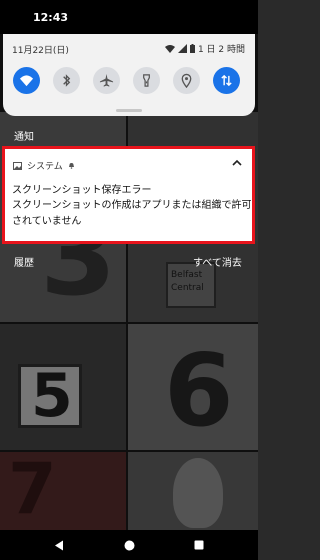 This screenshot has height=560, width=320. What do you see at coordinates (82, 190) in the screenshot?
I see `notification-title: スクリーンショット保存エラー` at bounding box center [82, 190].